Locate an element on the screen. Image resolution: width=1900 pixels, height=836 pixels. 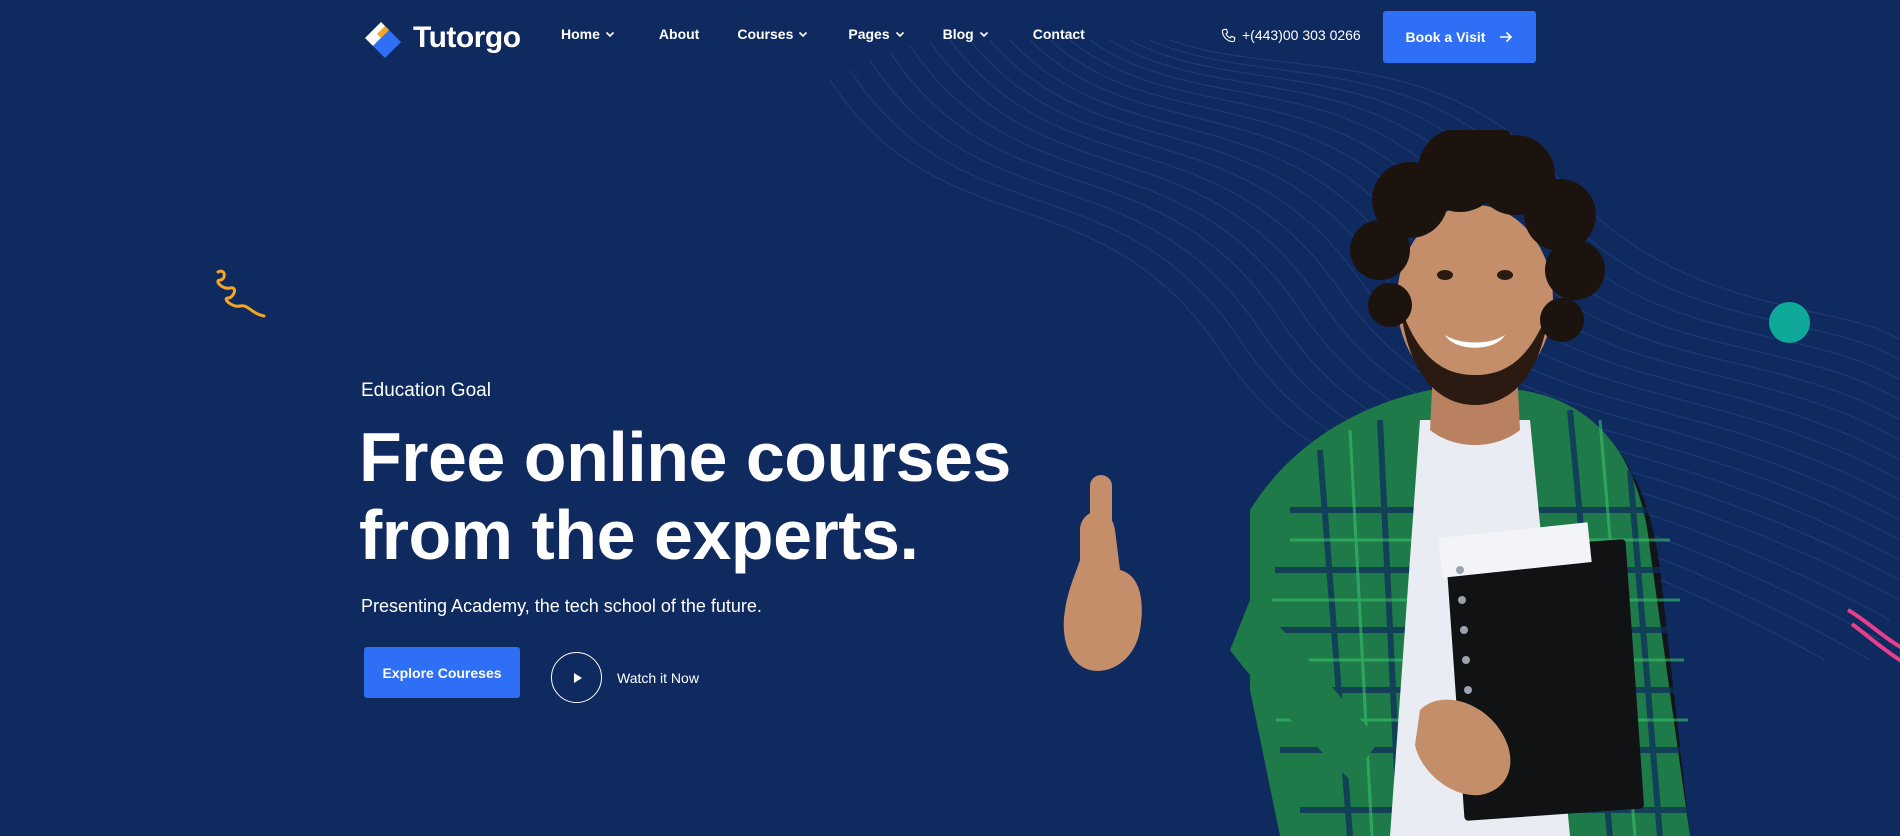
teal-dot-decoration is located at coordinates (1789, 322).